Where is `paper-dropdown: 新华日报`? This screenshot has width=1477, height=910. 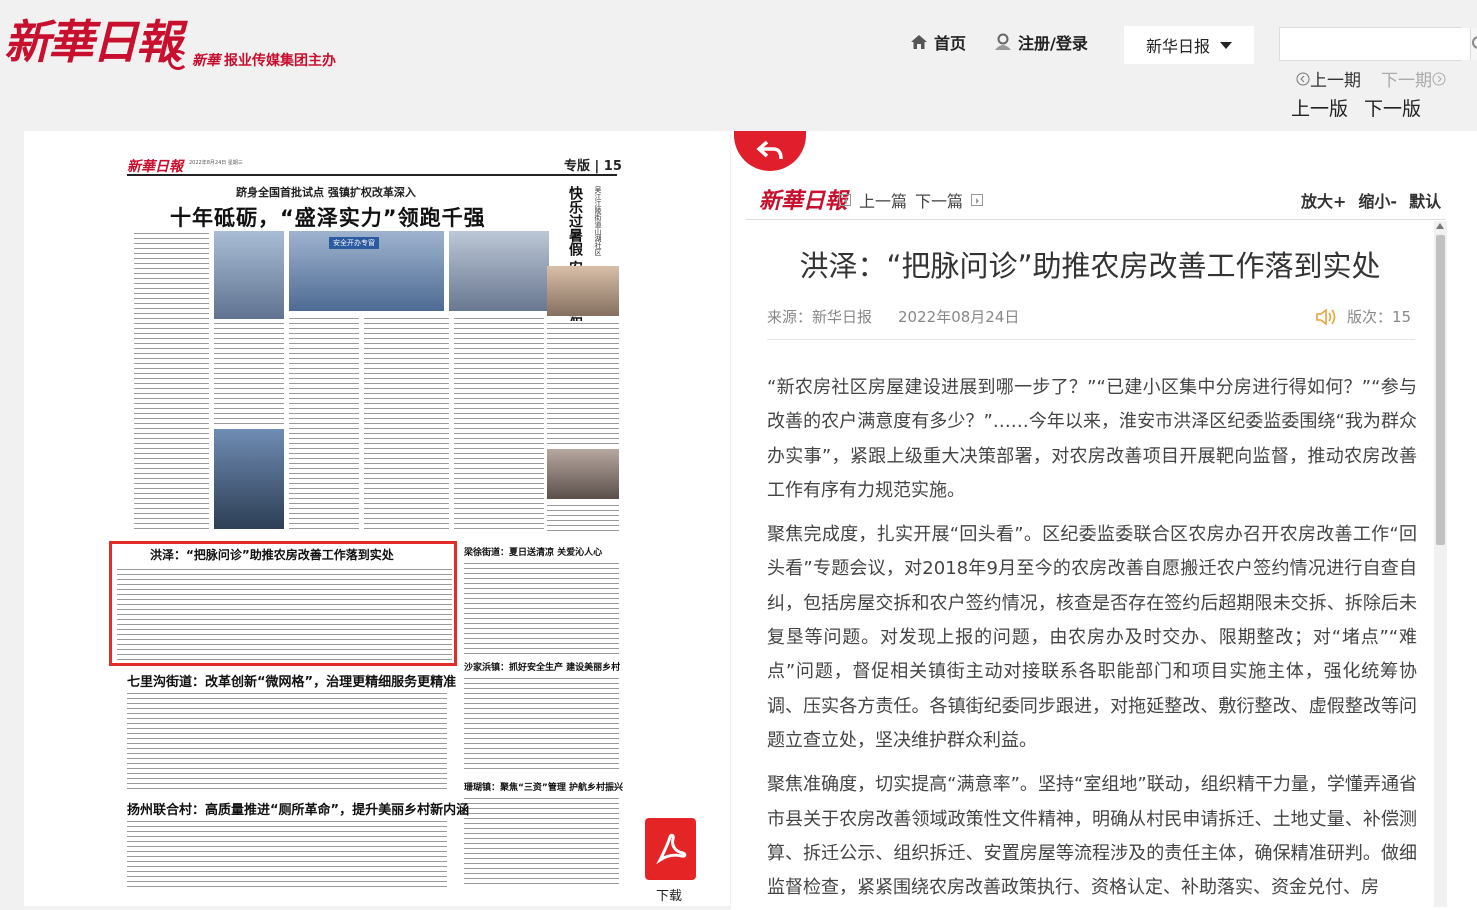
paper-dropdown: 新华日报 is located at coordinates (1189, 45).